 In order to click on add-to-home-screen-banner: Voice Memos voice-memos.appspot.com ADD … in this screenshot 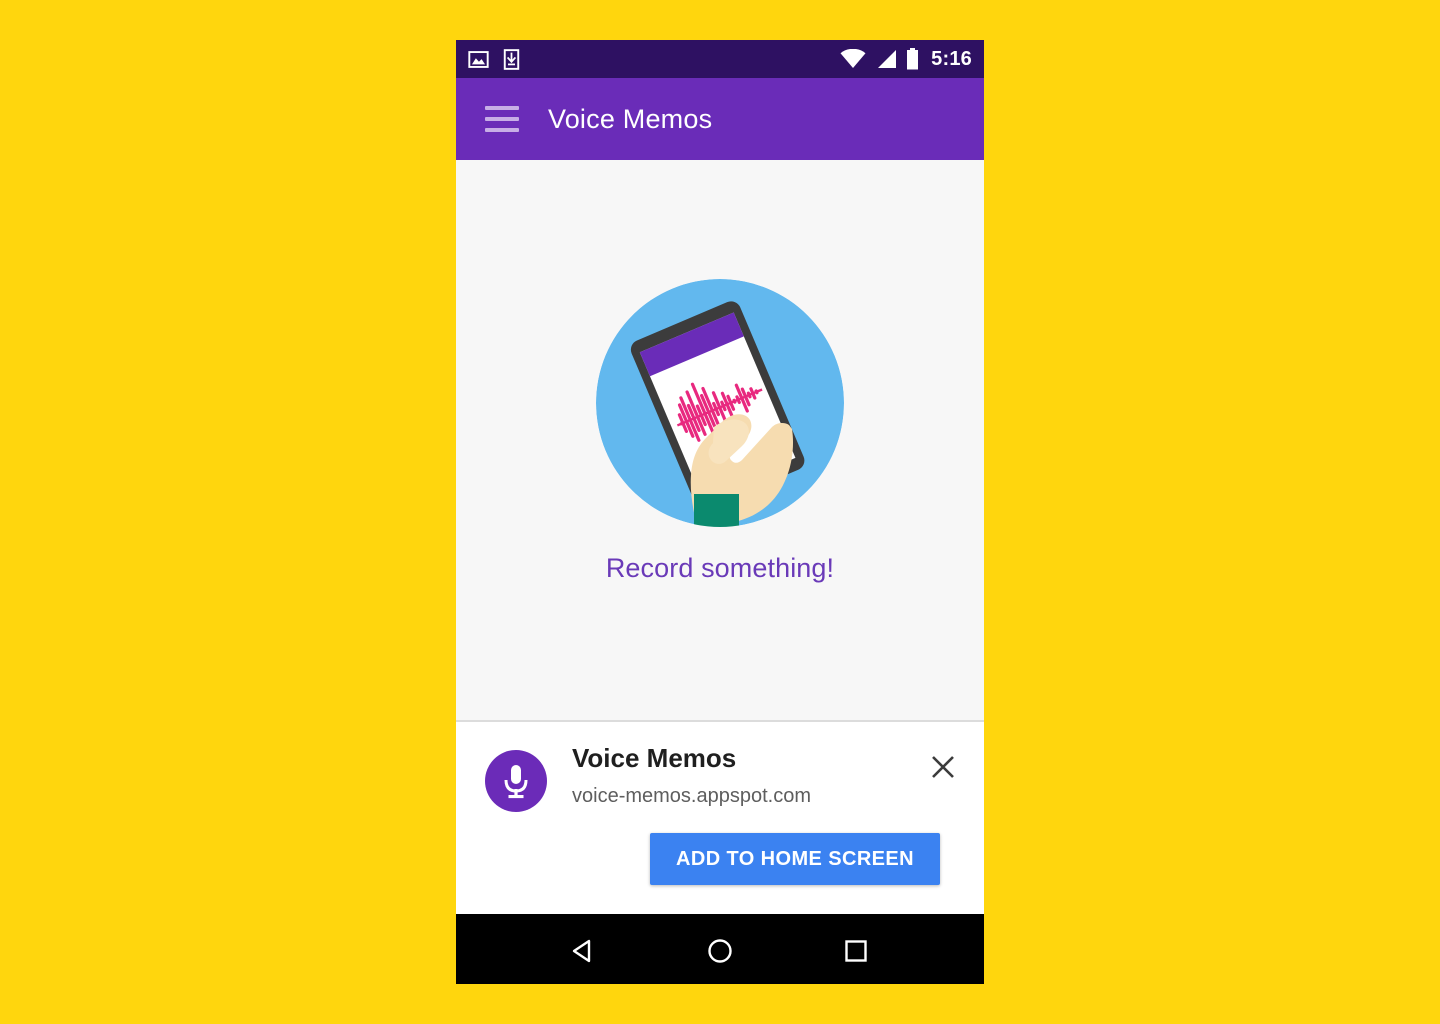, I will do `click(720, 817)`.